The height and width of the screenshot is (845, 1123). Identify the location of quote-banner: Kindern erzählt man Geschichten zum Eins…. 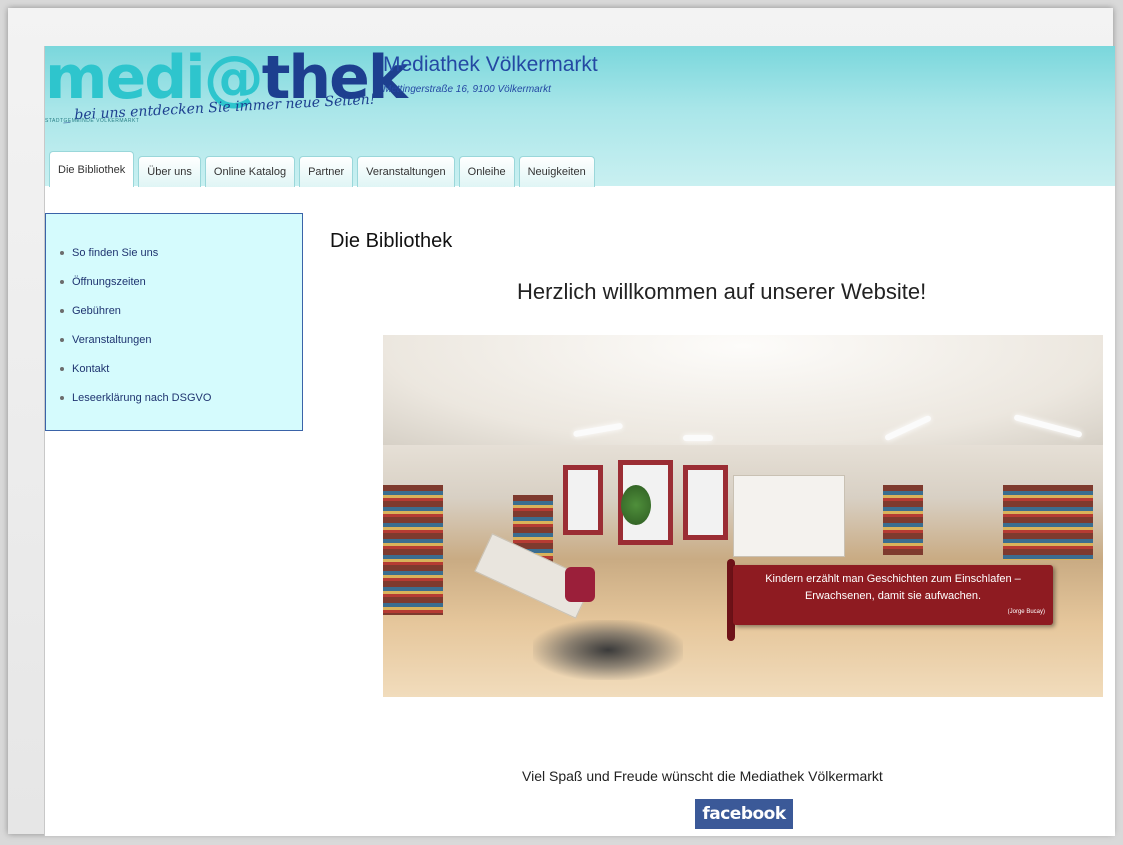
(893, 595).